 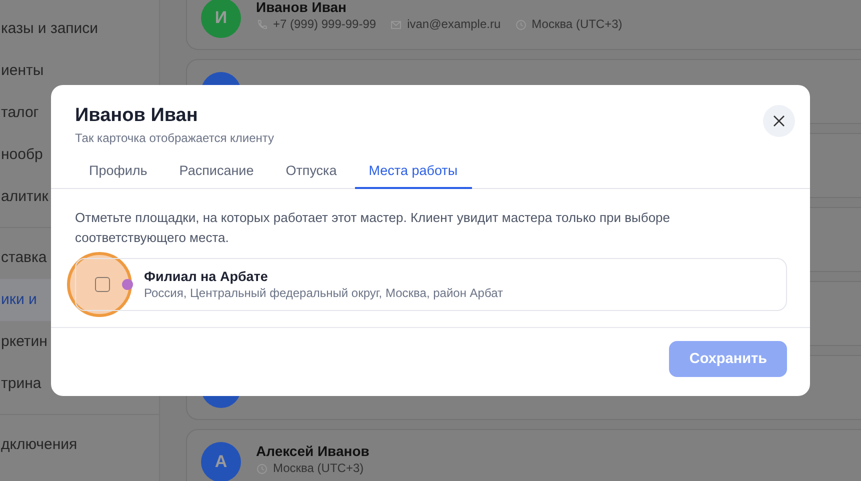 What do you see at coordinates (413, 173) in the screenshot?
I see `tab: Места работы` at bounding box center [413, 173].